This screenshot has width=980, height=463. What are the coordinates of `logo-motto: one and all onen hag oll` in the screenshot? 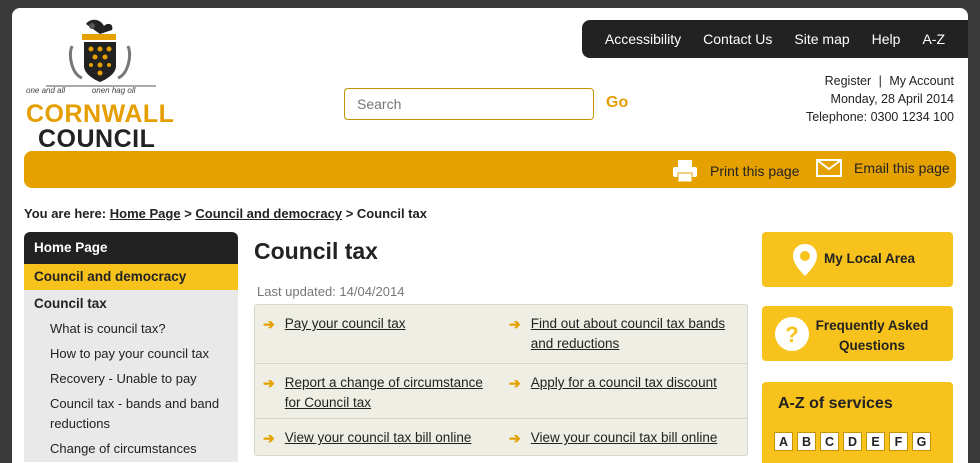 It's located at (81, 90).